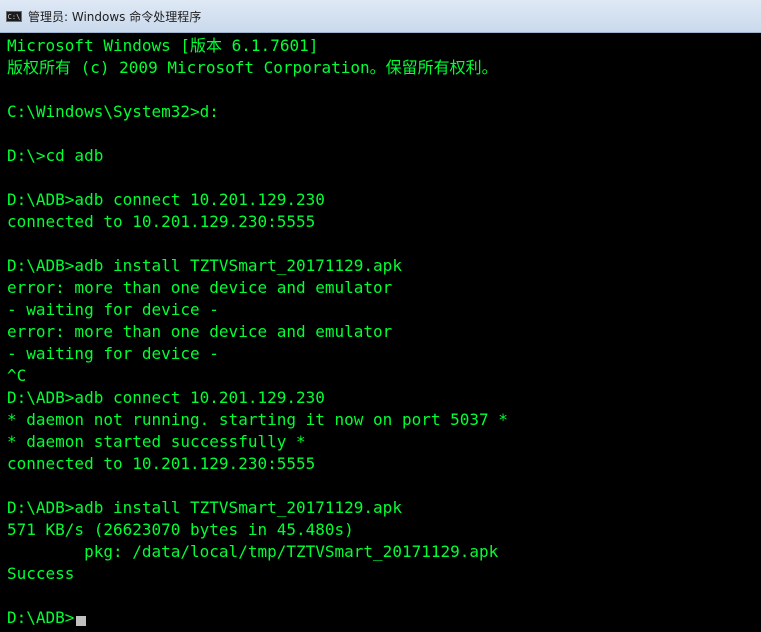 Image resolution: width=761 pixels, height=632 pixels. What do you see at coordinates (380, 16) in the screenshot?
I see `title-bar: C:\ 管理员: Windows 命令处理程序` at bounding box center [380, 16].